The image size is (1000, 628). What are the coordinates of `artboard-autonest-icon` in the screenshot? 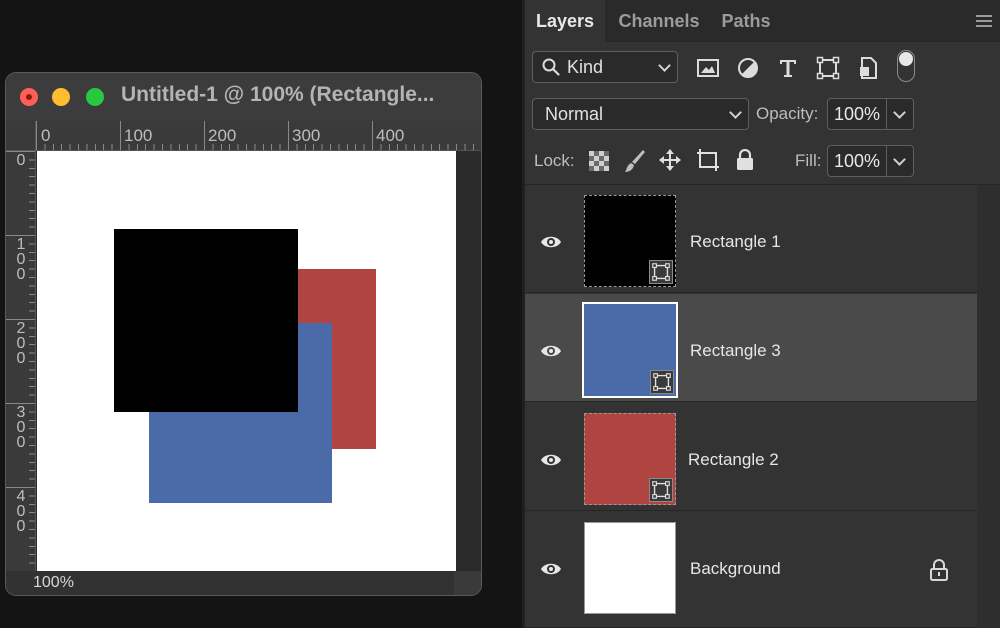 It's located at (708, 160).